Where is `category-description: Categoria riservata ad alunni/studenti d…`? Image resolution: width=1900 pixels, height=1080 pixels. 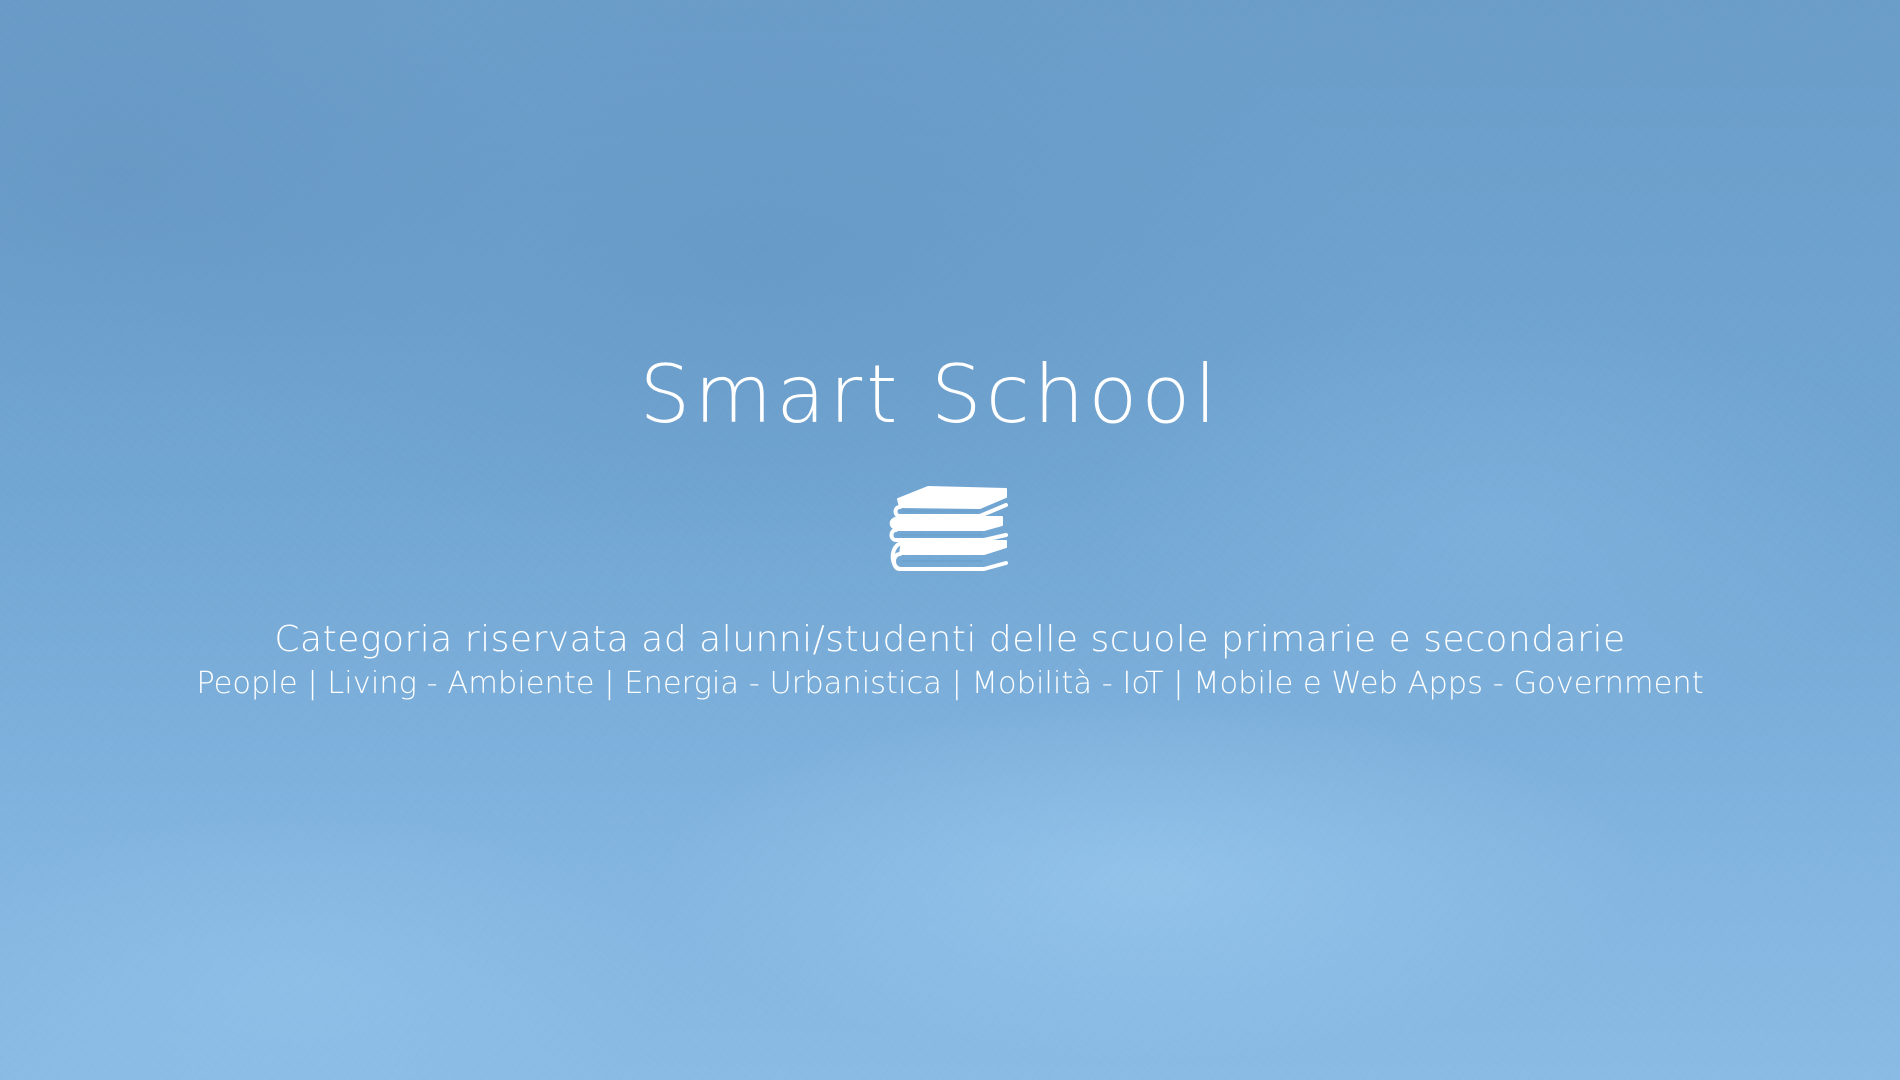
category-description: Categoria riservata ad alunni/studenti d… is located at coordinates (950, 639).